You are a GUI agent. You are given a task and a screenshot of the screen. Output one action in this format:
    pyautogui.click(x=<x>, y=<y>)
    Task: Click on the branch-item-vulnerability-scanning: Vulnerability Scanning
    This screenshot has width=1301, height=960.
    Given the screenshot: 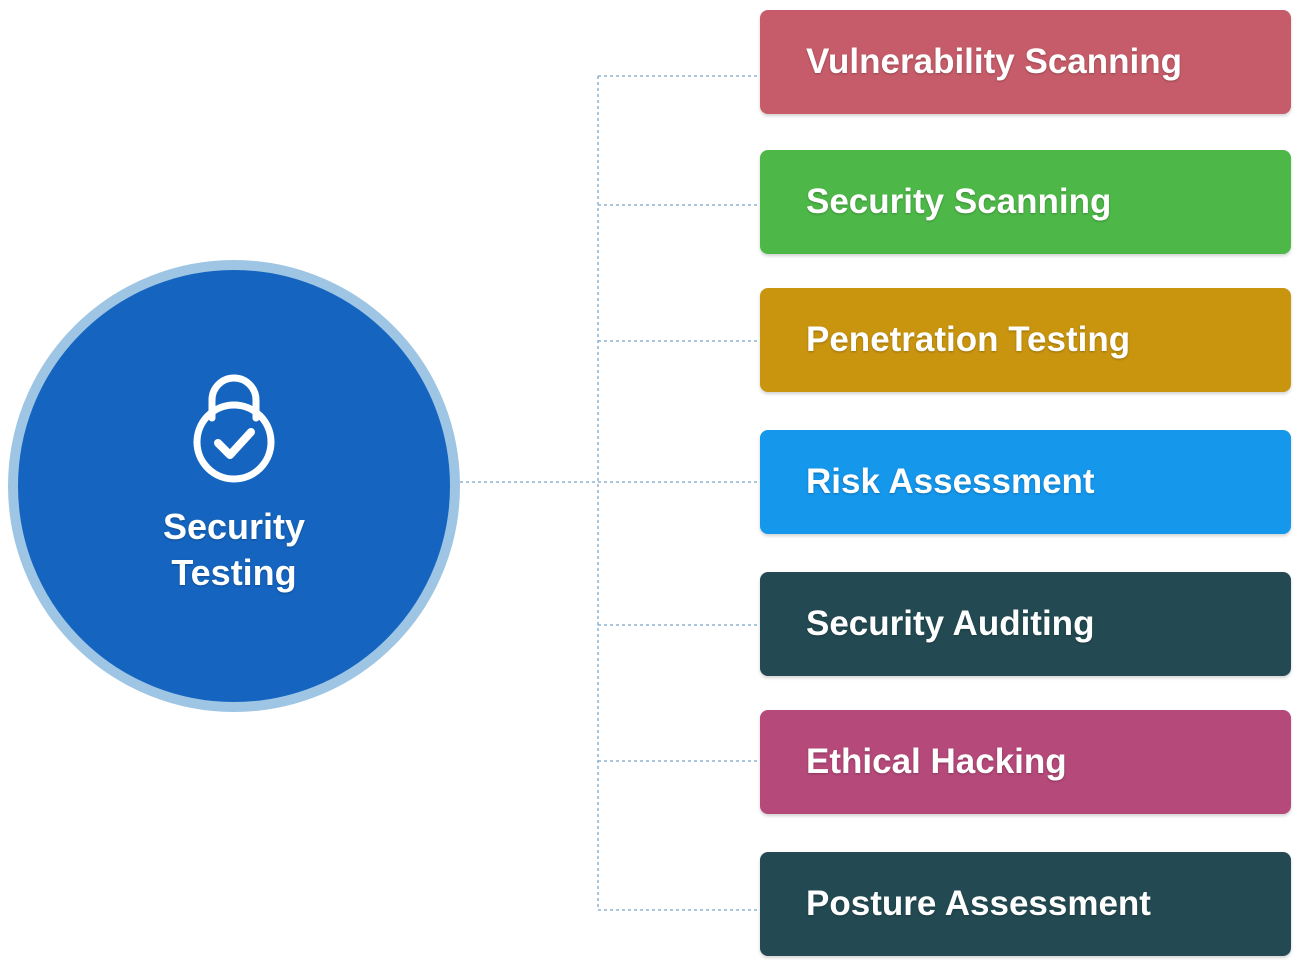 What is the action you would take?
    pyautogui.click(x=1025, y=62)
    